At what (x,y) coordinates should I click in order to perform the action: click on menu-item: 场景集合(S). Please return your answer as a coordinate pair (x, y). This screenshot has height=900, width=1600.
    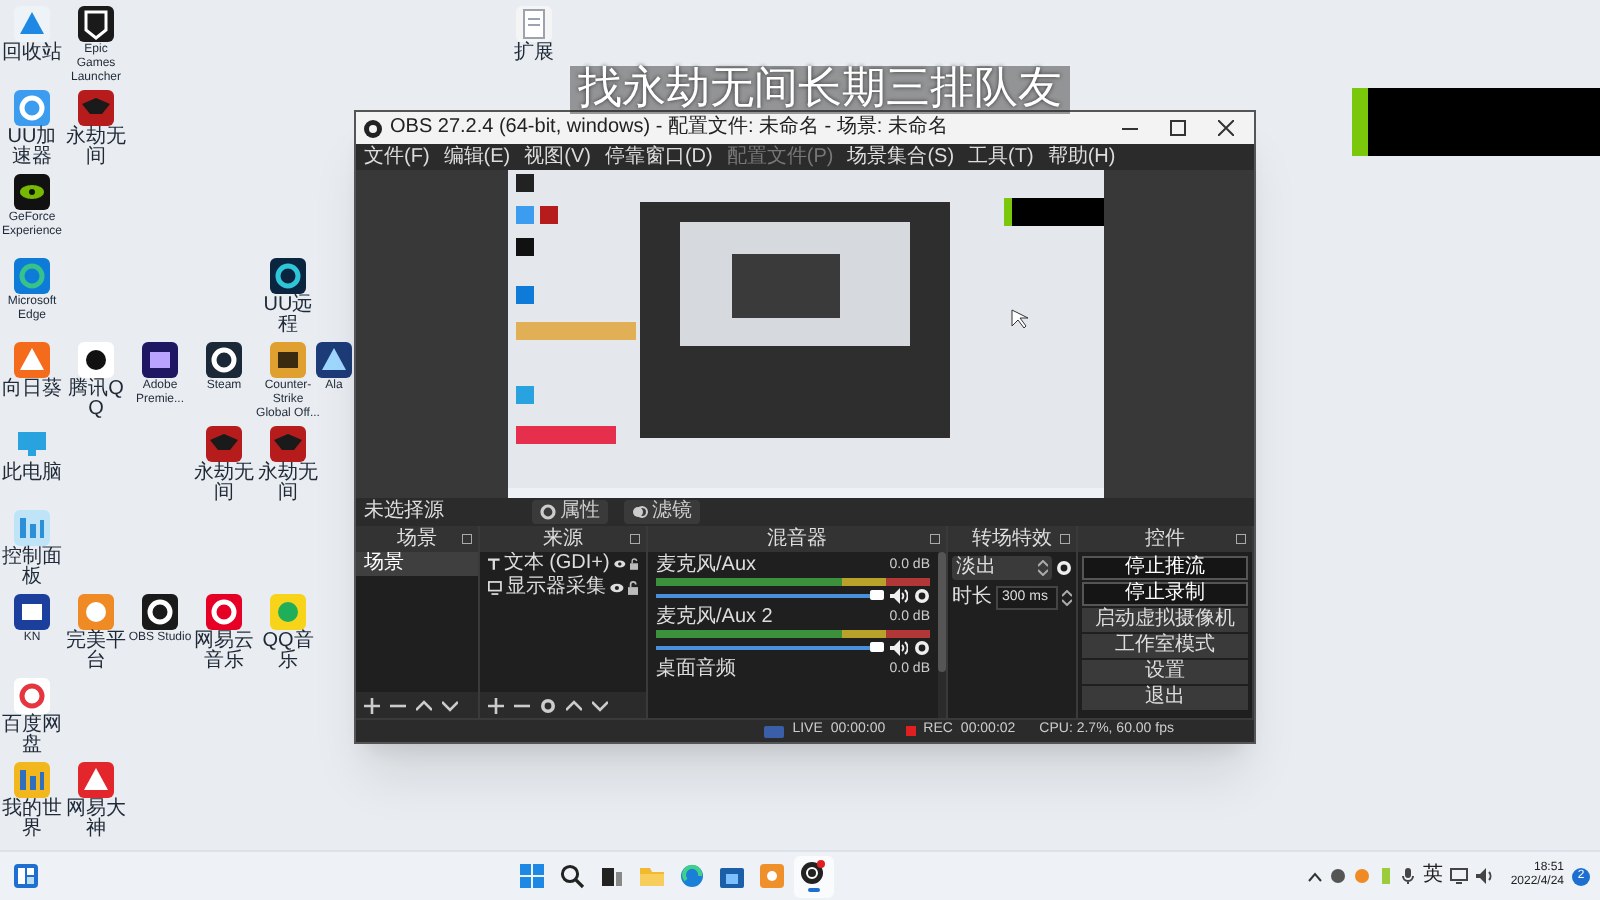
    Looking at the image, I should click on (901, 157).